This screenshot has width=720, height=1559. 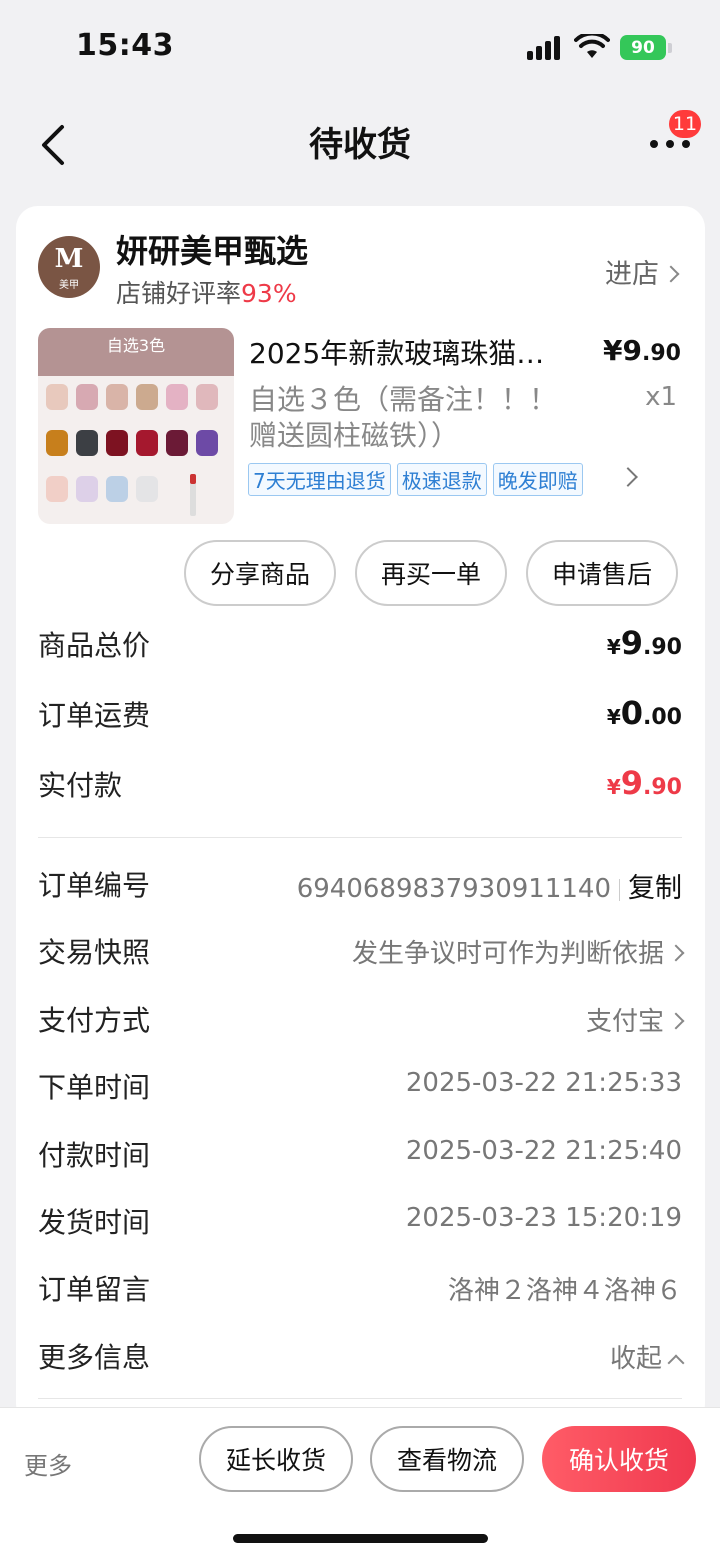 What do you see at coordinates (361, 1019) in the screenshot?
I see `payment-method-row: 支付方式 支付宝` at bounding box center [361, 1019].